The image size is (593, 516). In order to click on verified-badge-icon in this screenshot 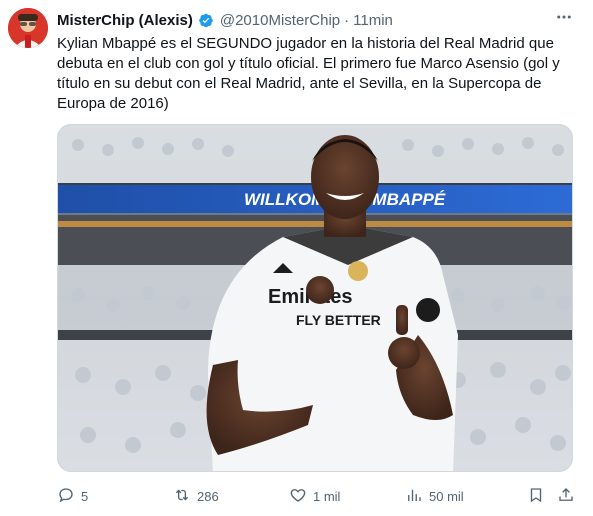, I will do `click(205, 20)`.